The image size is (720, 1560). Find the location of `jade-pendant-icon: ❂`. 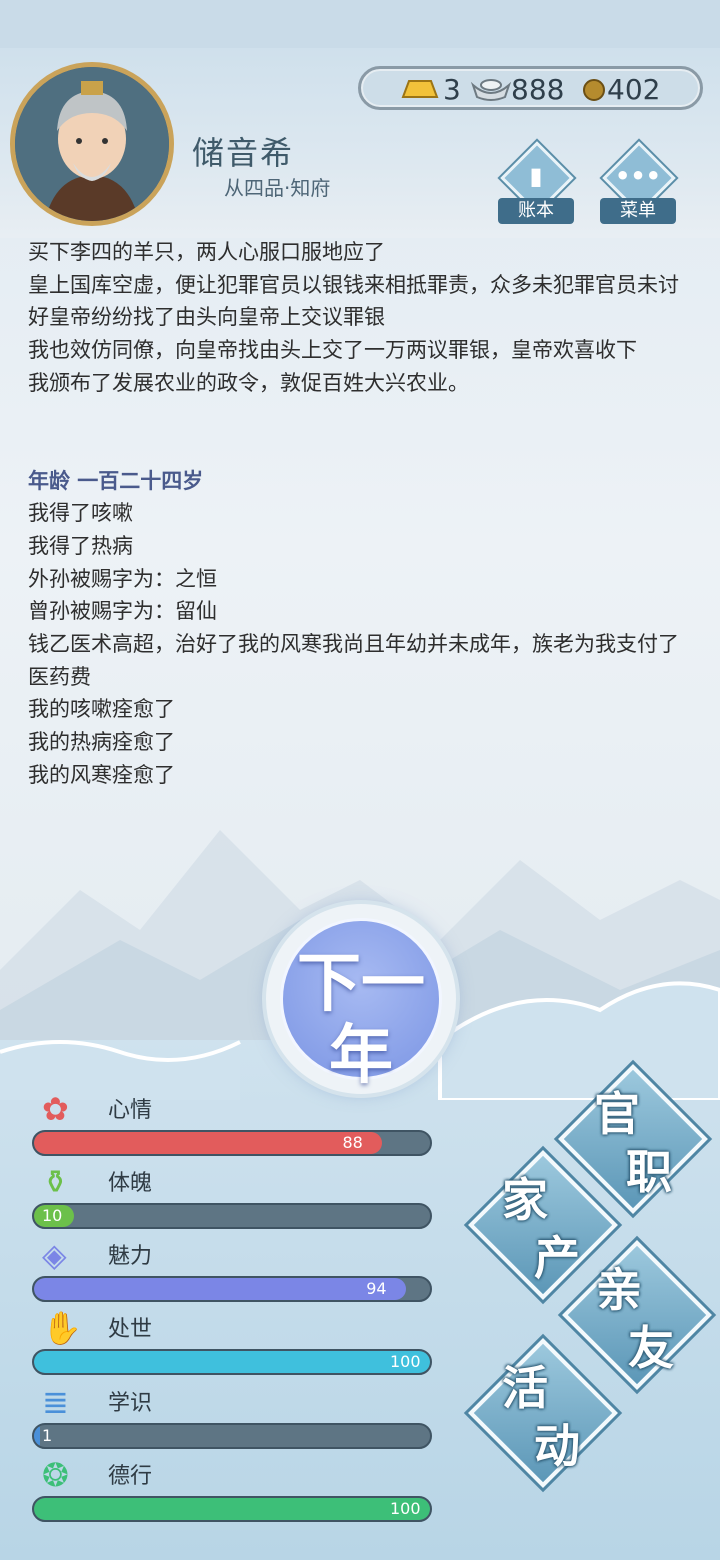

jade-pendant-icon: ❂ is located at coordinates (55, 1475).